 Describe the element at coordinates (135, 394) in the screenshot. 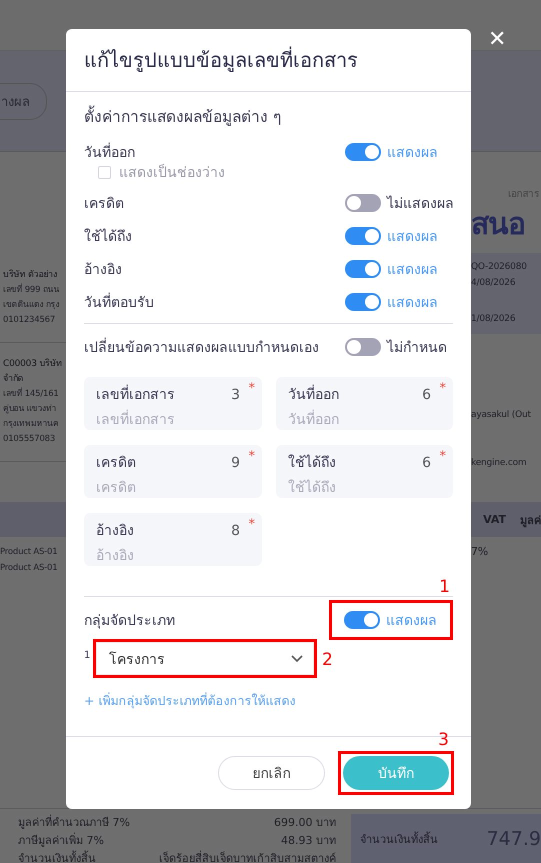

I see `field-label: เลขที่เอกสาร` at that location.